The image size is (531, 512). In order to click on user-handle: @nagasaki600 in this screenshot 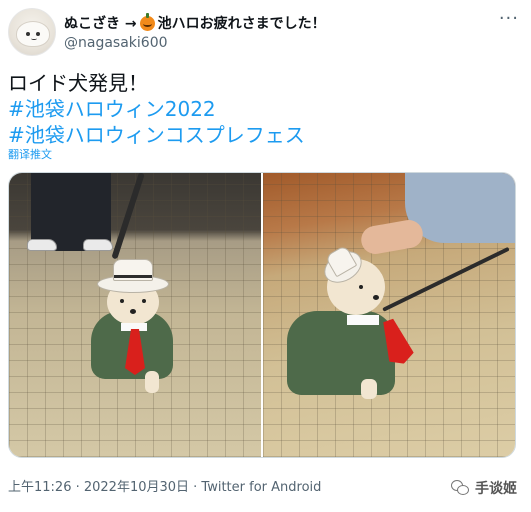, I will do `click(116, 43)`.